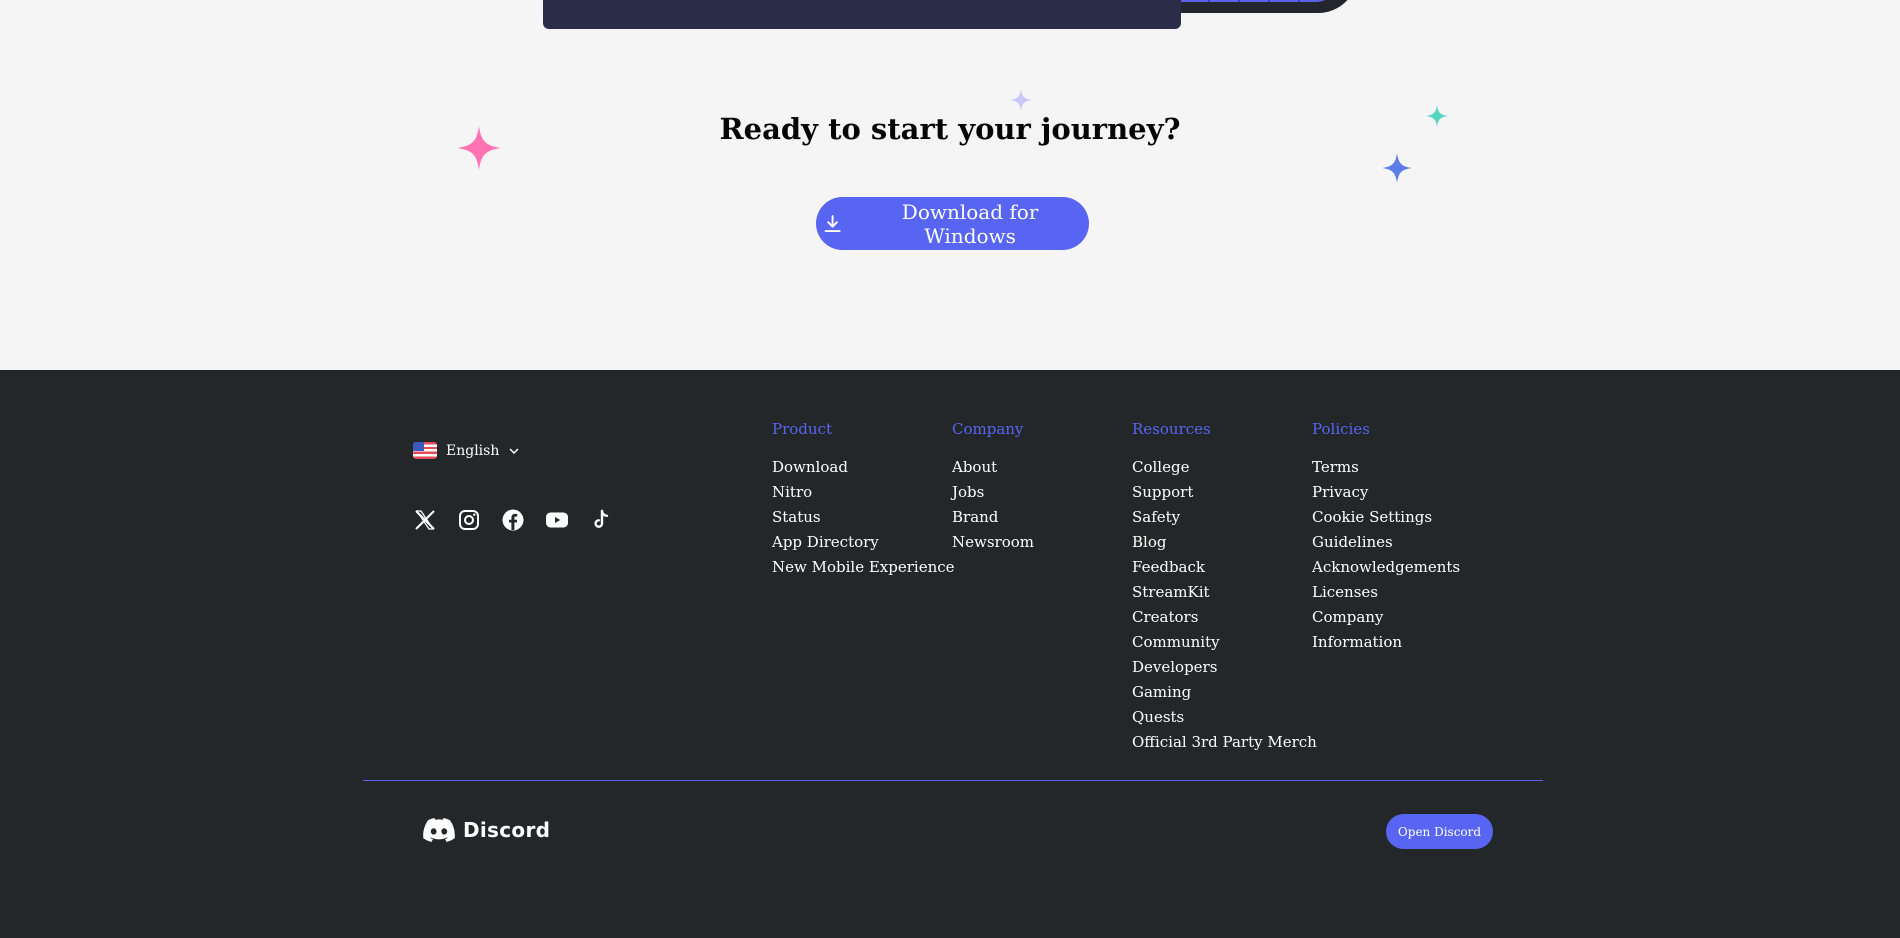  What do you see at coordinates (993, 542) in the screenshot?
I see `footer-link: Newsroom` at bounding box center [993, 542].